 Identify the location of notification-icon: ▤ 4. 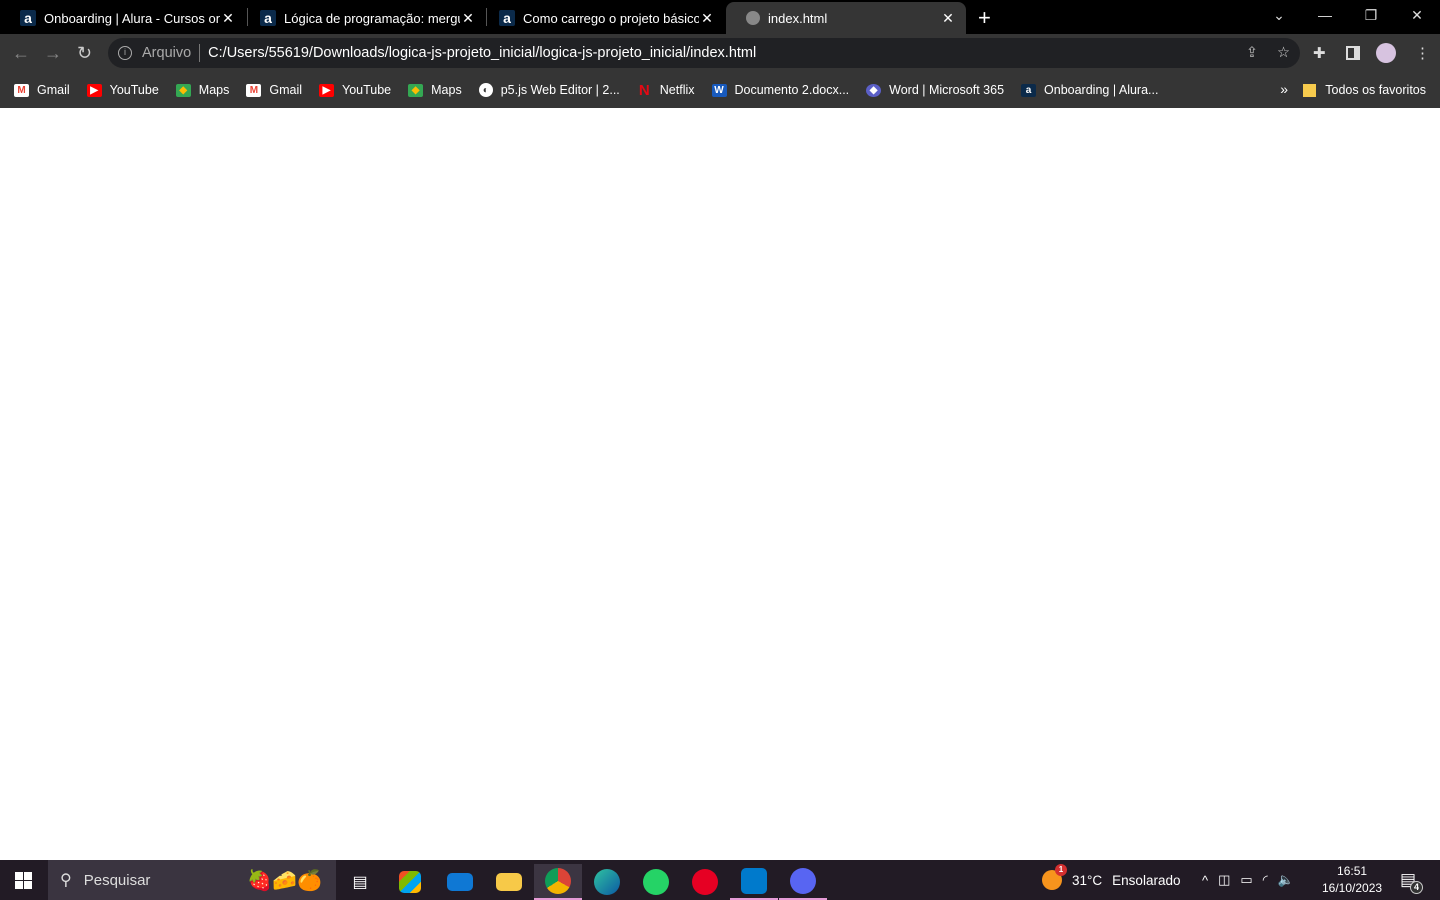
(1412, 882).